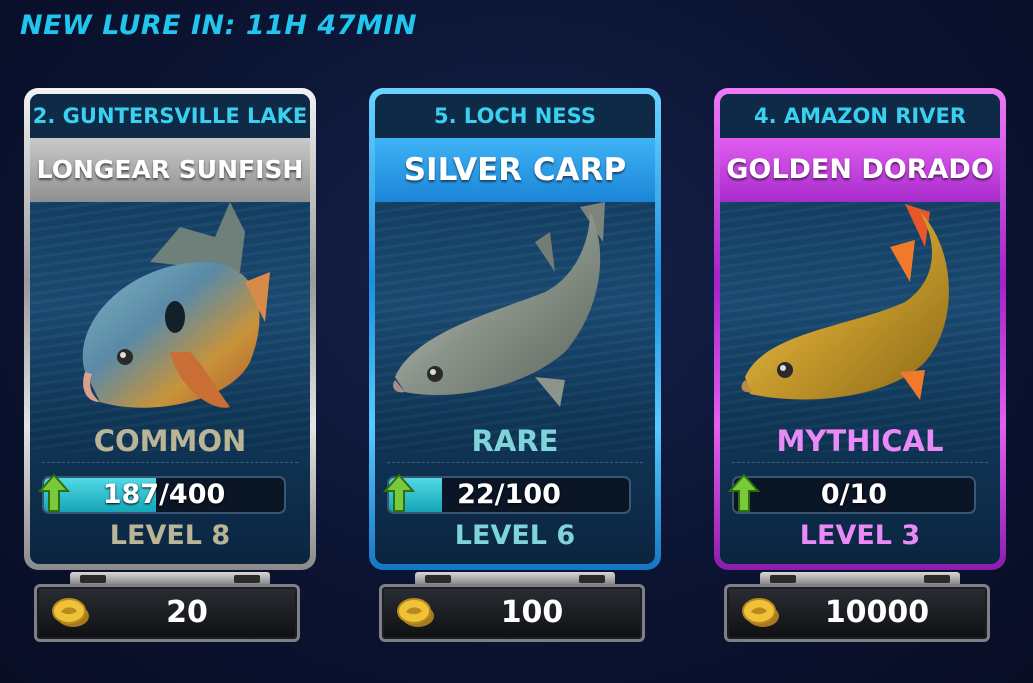 The image size is (1033, 683). I want to click on price-amount: 10000, so click(877, 612).